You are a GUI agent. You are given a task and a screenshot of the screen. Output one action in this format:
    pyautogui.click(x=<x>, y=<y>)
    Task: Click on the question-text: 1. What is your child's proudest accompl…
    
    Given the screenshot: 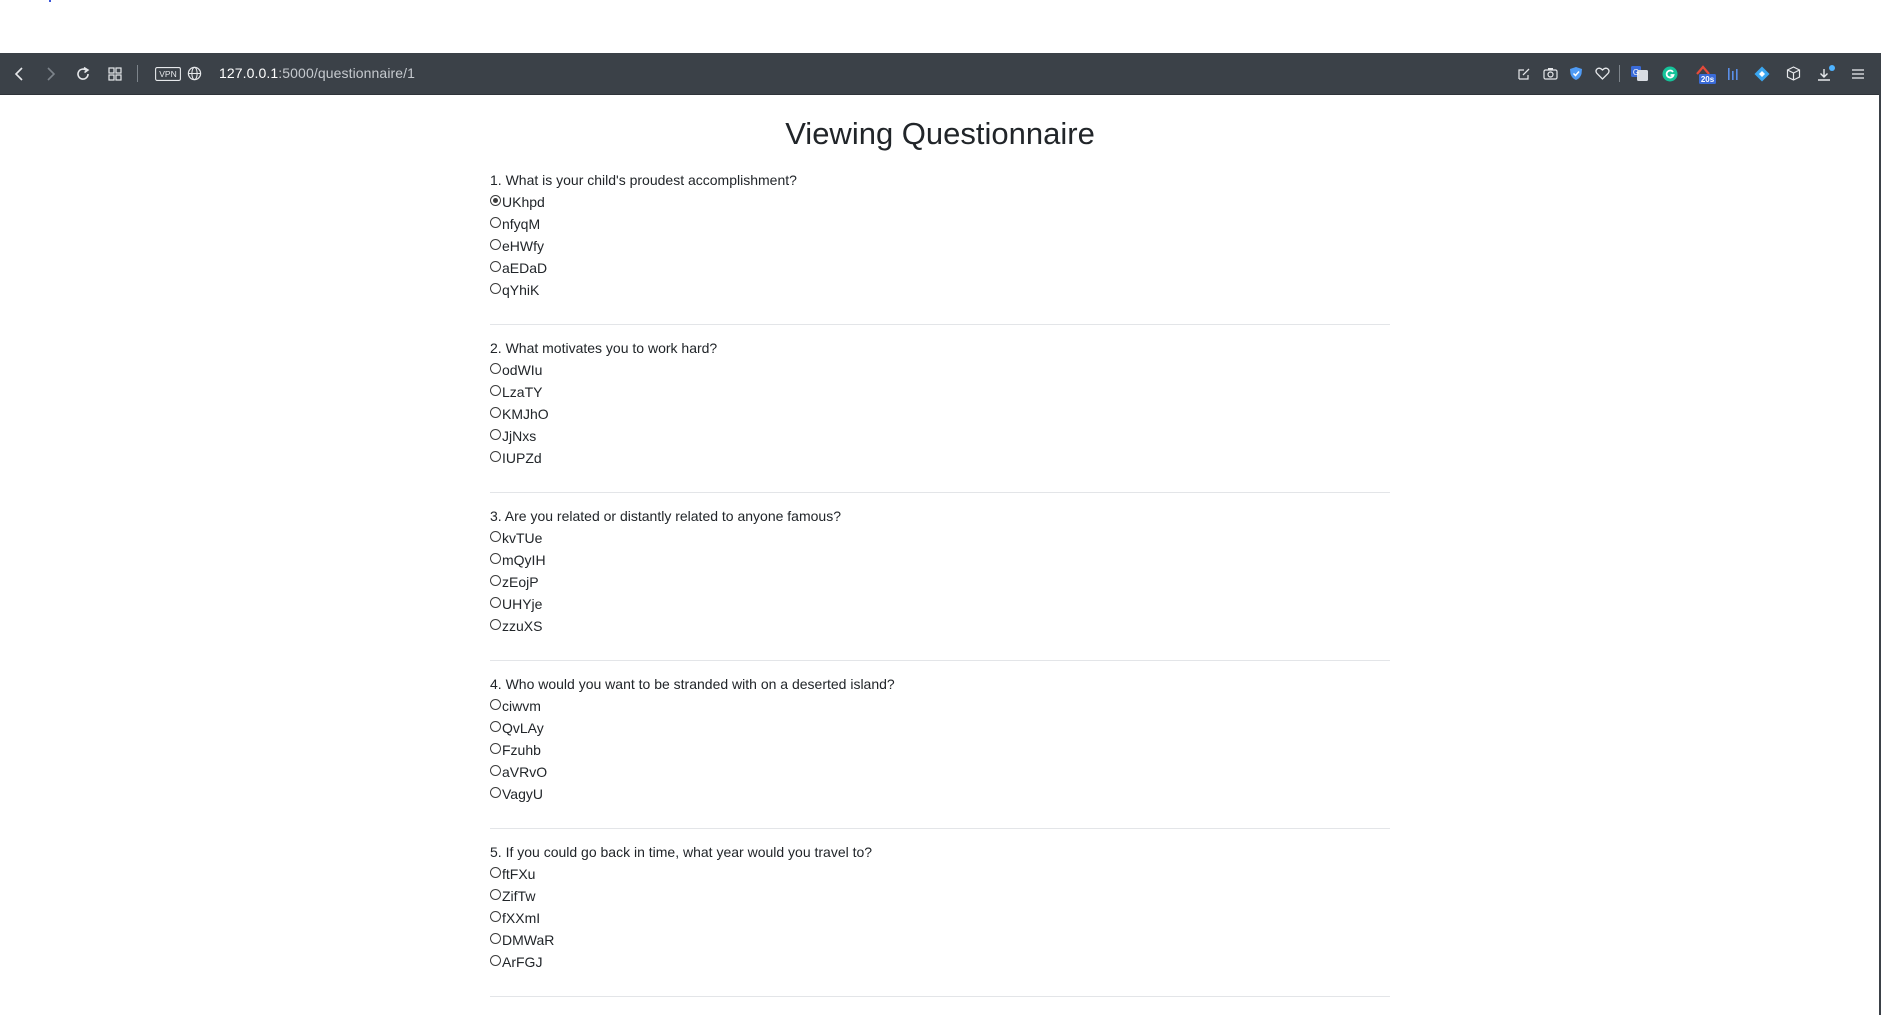 What is the action you would take?
    pyautogui.click(x=643, y=180)
    